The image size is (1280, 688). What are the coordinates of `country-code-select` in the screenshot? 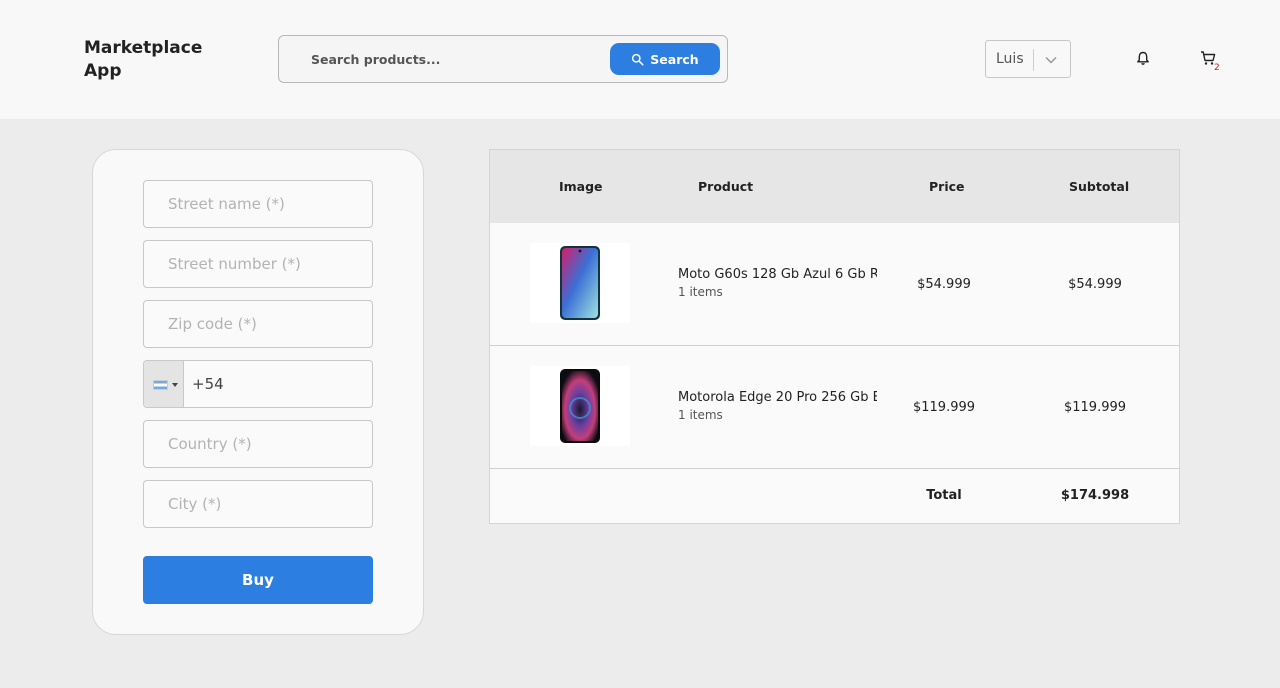 It's located at (164, 384).